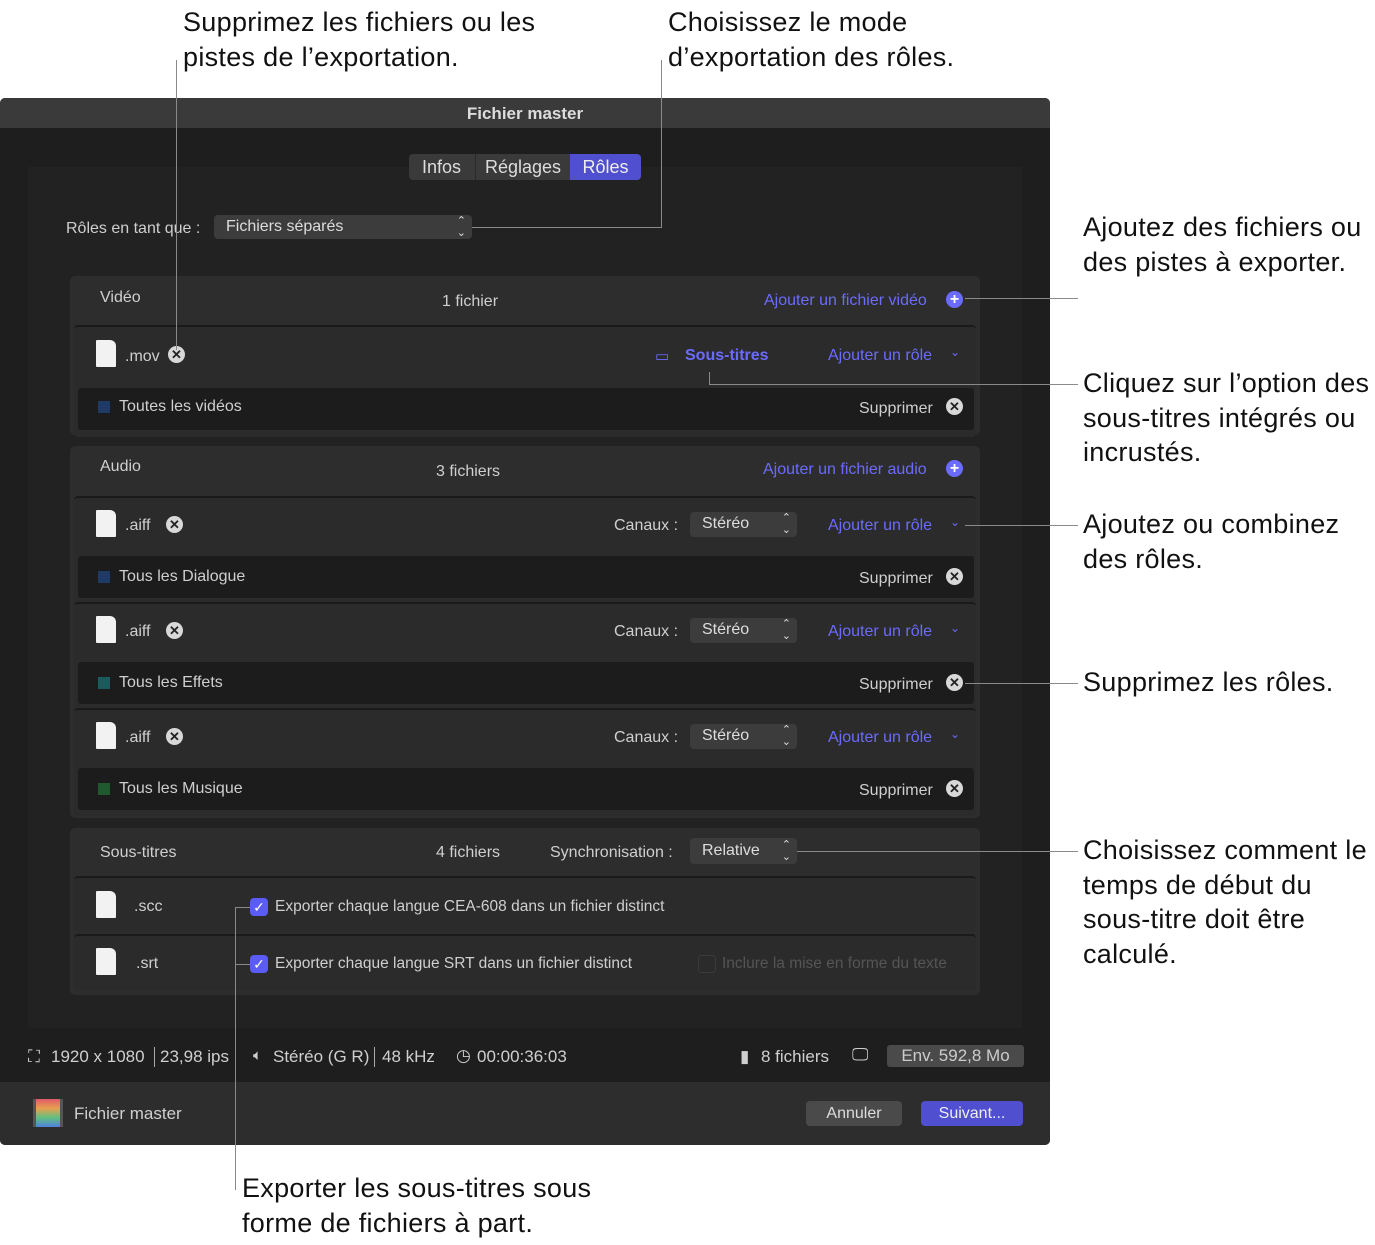 The height and width of the screenshot is (1245, 1375). I want to click on sample-rate: 48 kHz, so click(404, 1057).